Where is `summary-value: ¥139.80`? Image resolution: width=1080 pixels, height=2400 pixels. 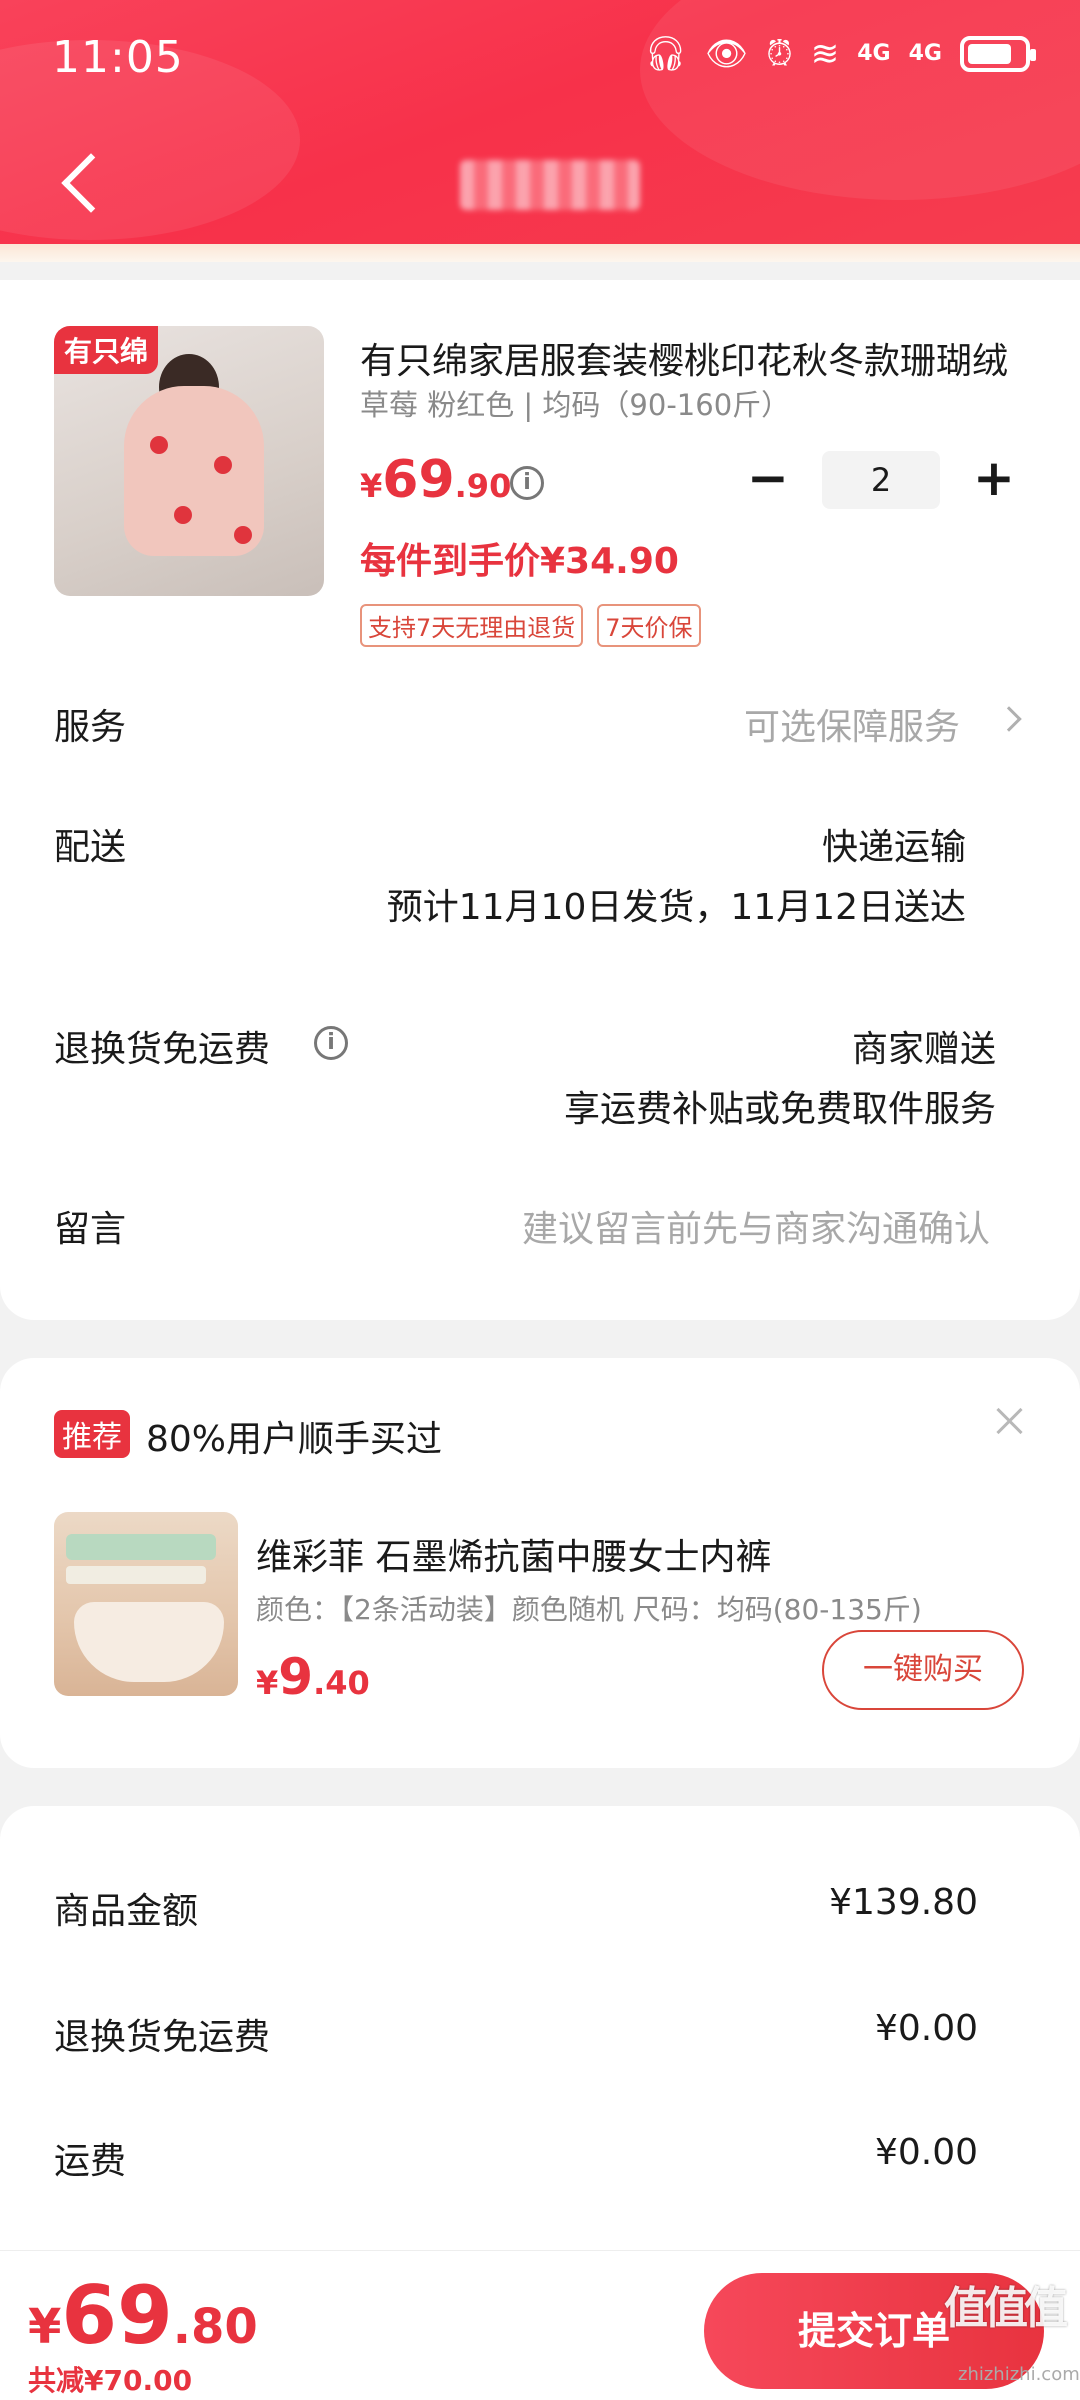 summary-value: ¥139.80 is located at coordinates (903, 1902).